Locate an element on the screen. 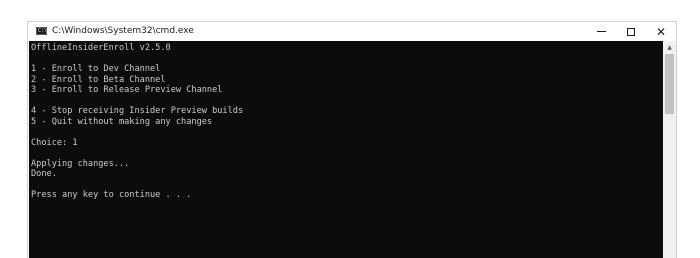  maximize-icon is located at coordinates (631, 31).